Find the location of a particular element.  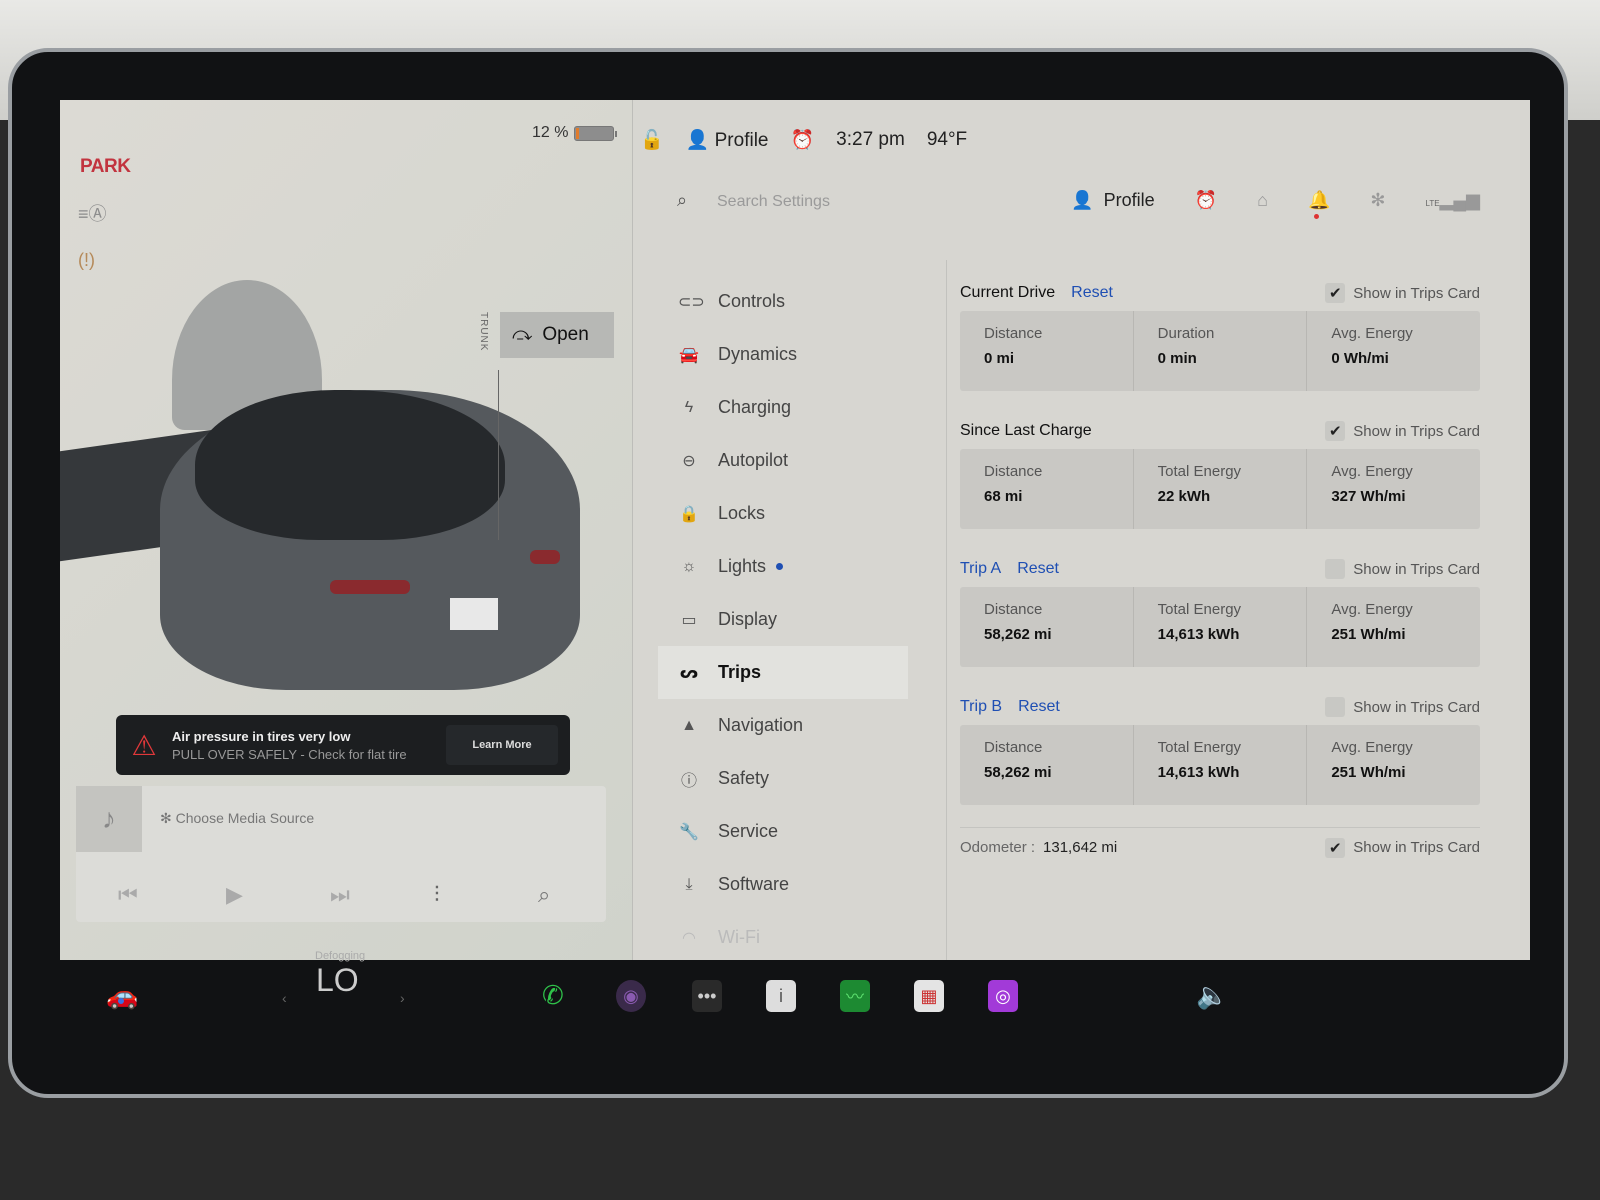

trip-a-reset-button: Reset is located at coordinates (1038, 569).